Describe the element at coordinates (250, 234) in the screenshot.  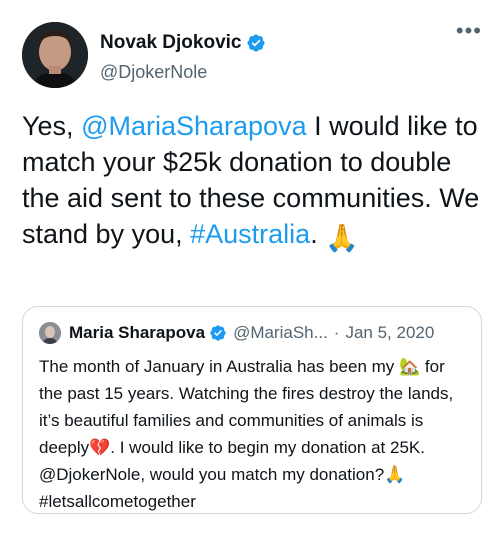
I see `hashtag-link: #Australia` at that location.